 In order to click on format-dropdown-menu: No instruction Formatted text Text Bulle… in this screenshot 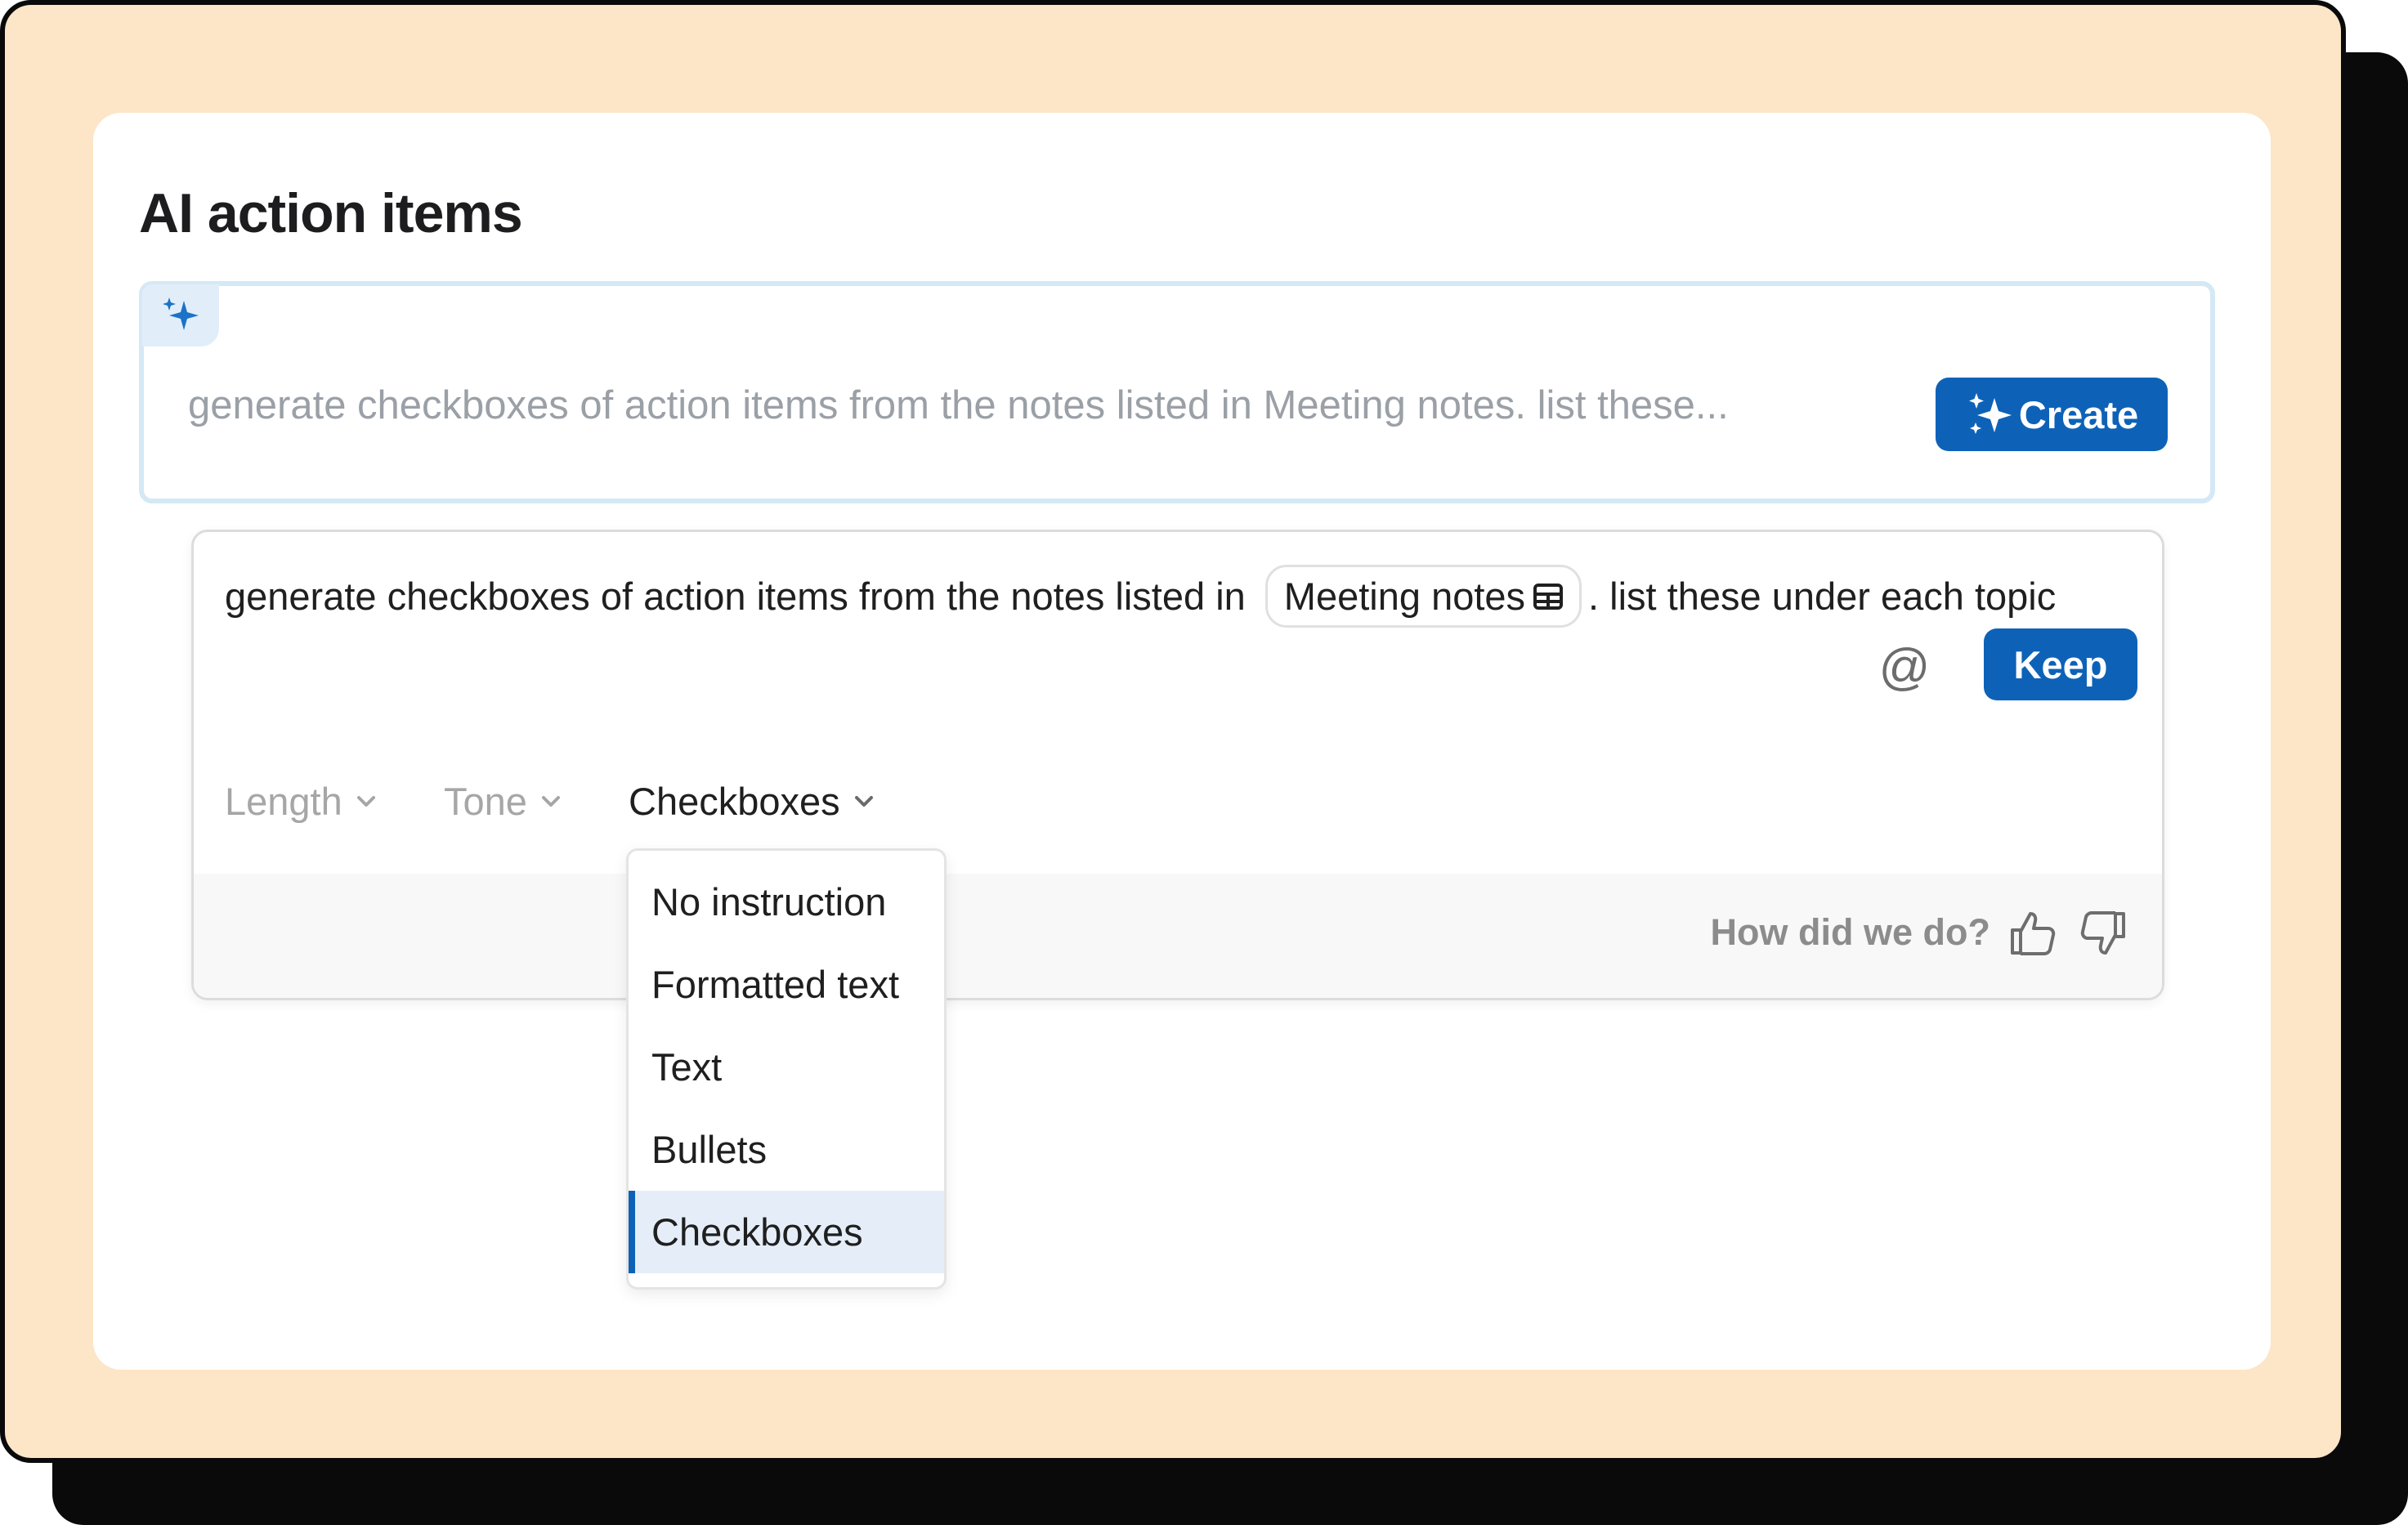, I will do `click(787, 1069)`.